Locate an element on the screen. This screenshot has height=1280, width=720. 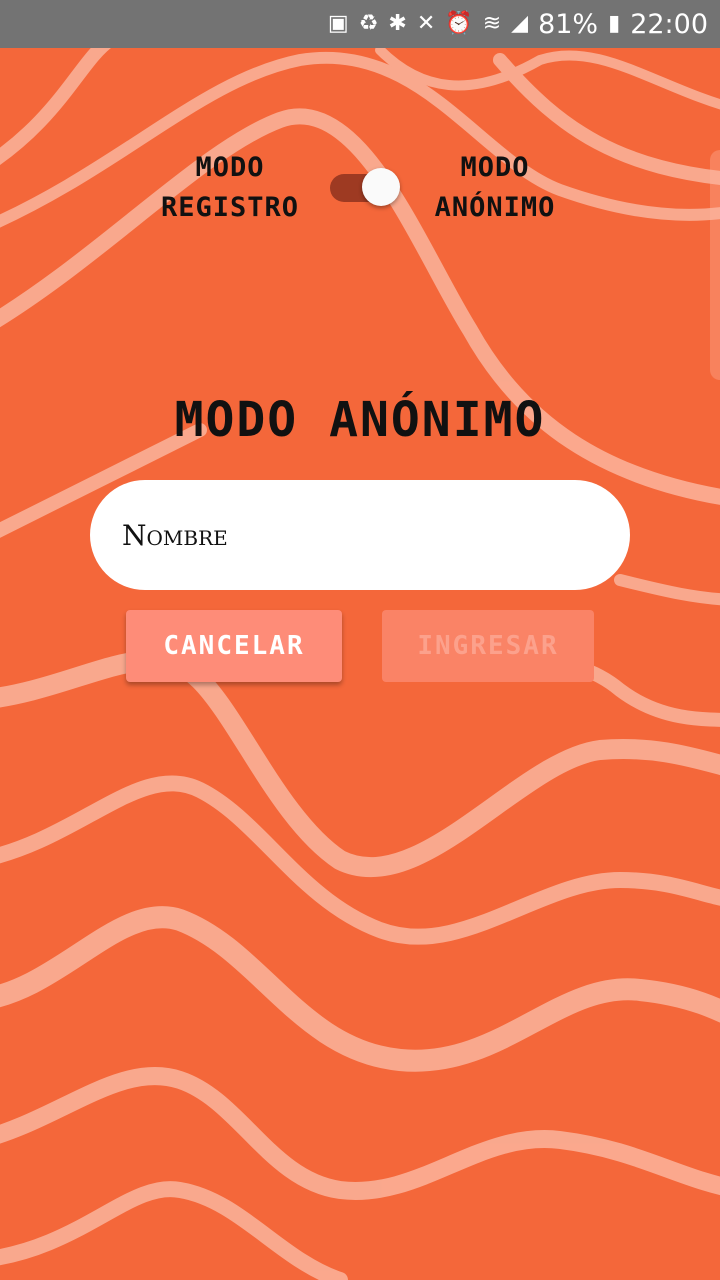
bluetooth-icon: ✱ is located at coordinates (397, 23).